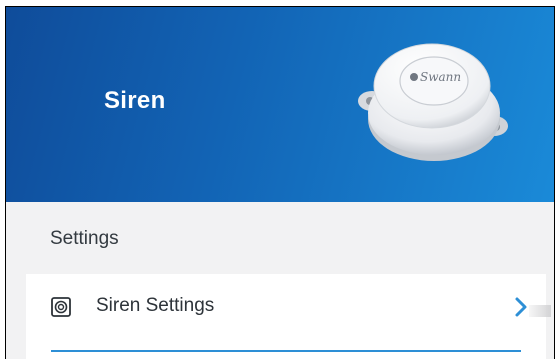  I want to click on chevron-right-icon, so click(521, 307).